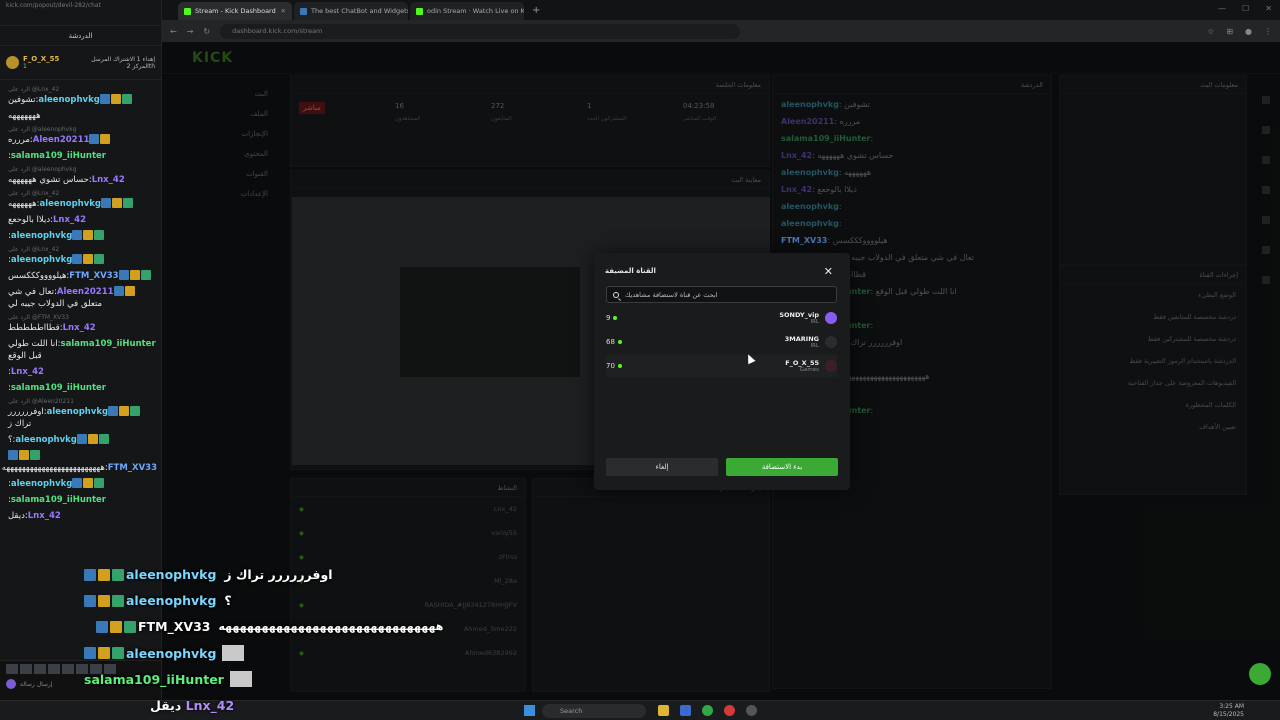 This screenshot has height=720, width=1280. I want to click on maximize-icon: ☐, so click(1245, 8).